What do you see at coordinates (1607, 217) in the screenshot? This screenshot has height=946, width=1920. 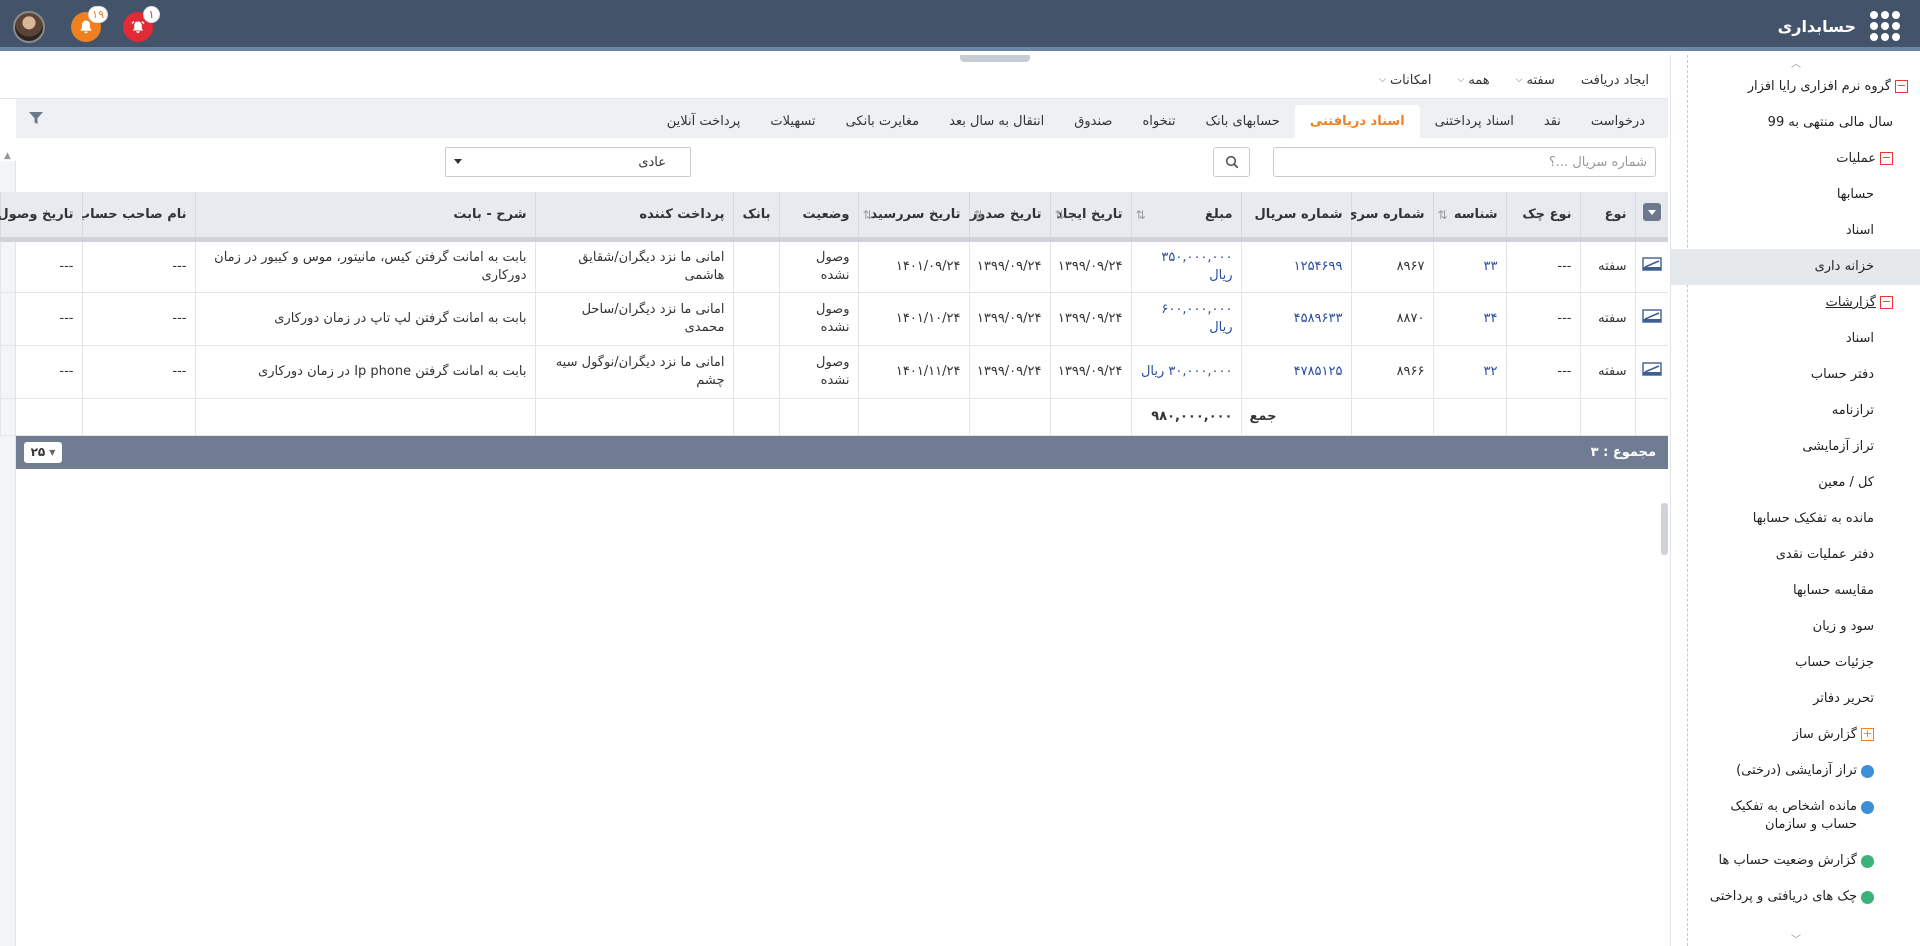 I see `column-header: نوع` at bounding box center [1607, 217].